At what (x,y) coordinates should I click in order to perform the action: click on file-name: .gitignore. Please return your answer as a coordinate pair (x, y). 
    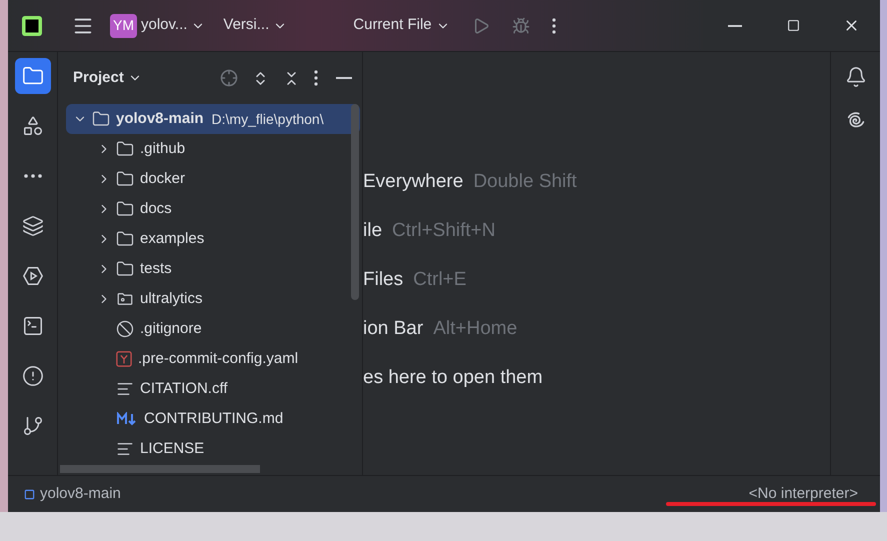
    Looking at the image, I should click on (171, 328).